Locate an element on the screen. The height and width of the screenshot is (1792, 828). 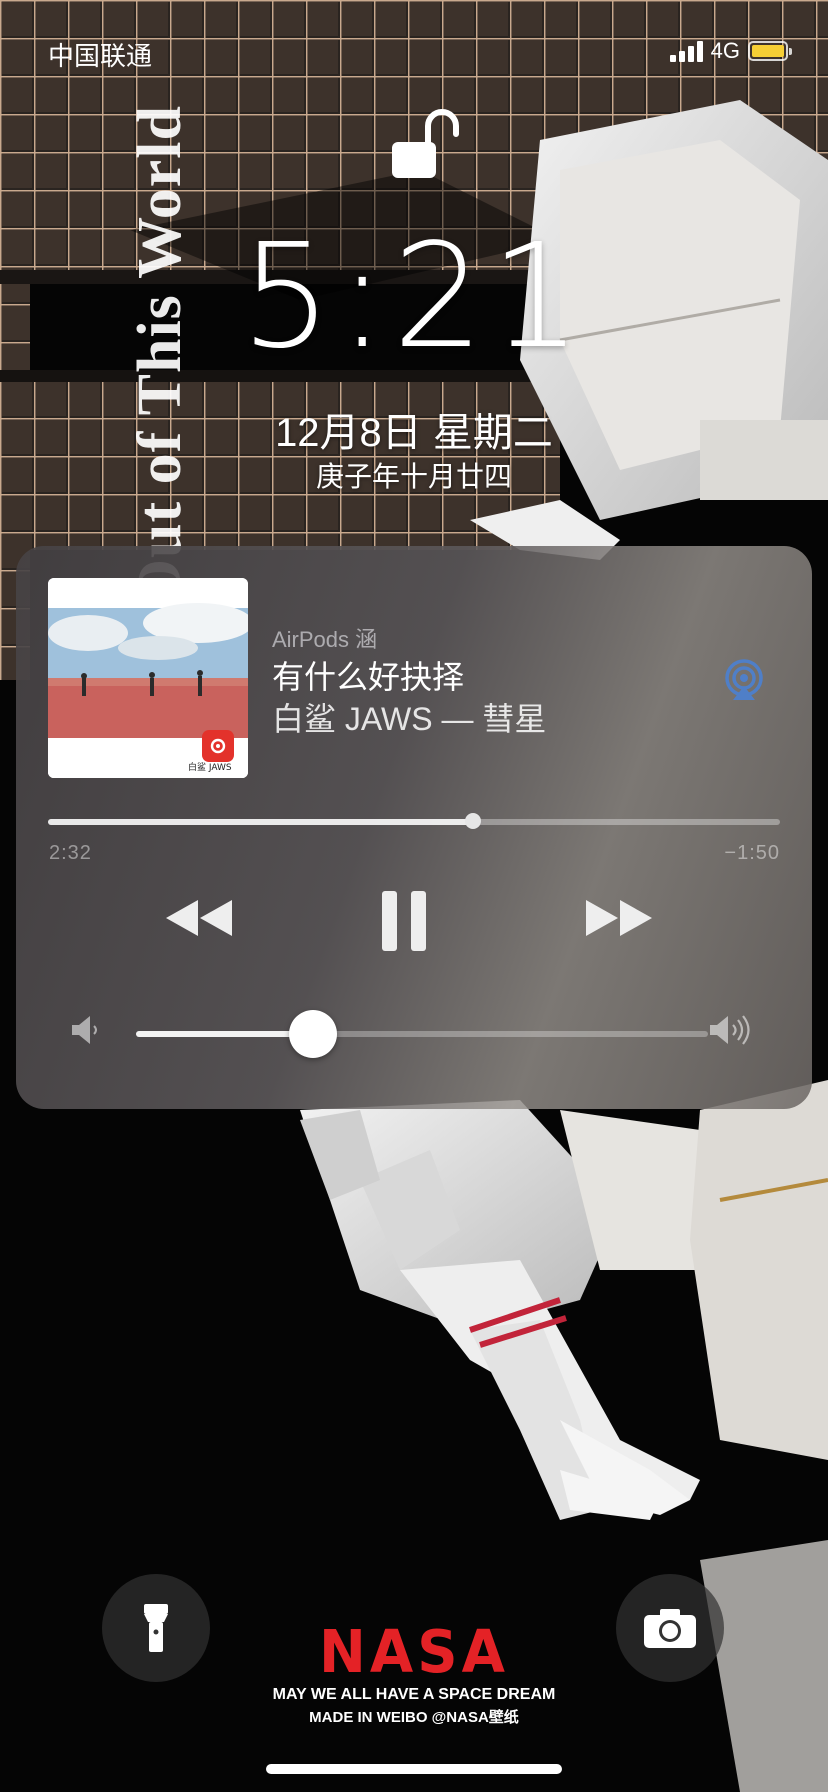
pause-button is located at coordinates (404, 921).